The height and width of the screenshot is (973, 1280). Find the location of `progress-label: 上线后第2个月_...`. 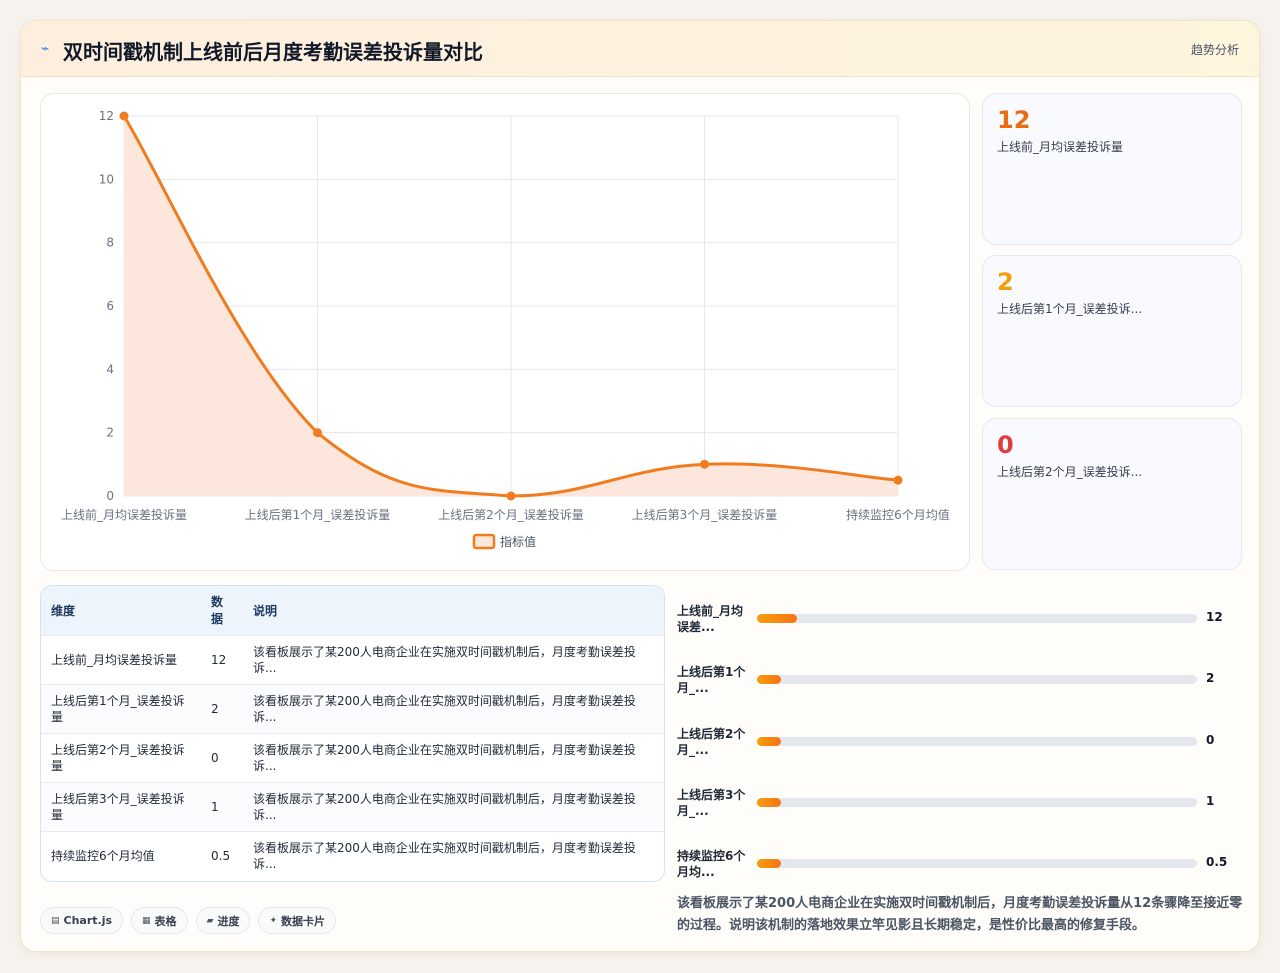

progress-label: 上线后第2个月_... is located at coordinates (711, 742).